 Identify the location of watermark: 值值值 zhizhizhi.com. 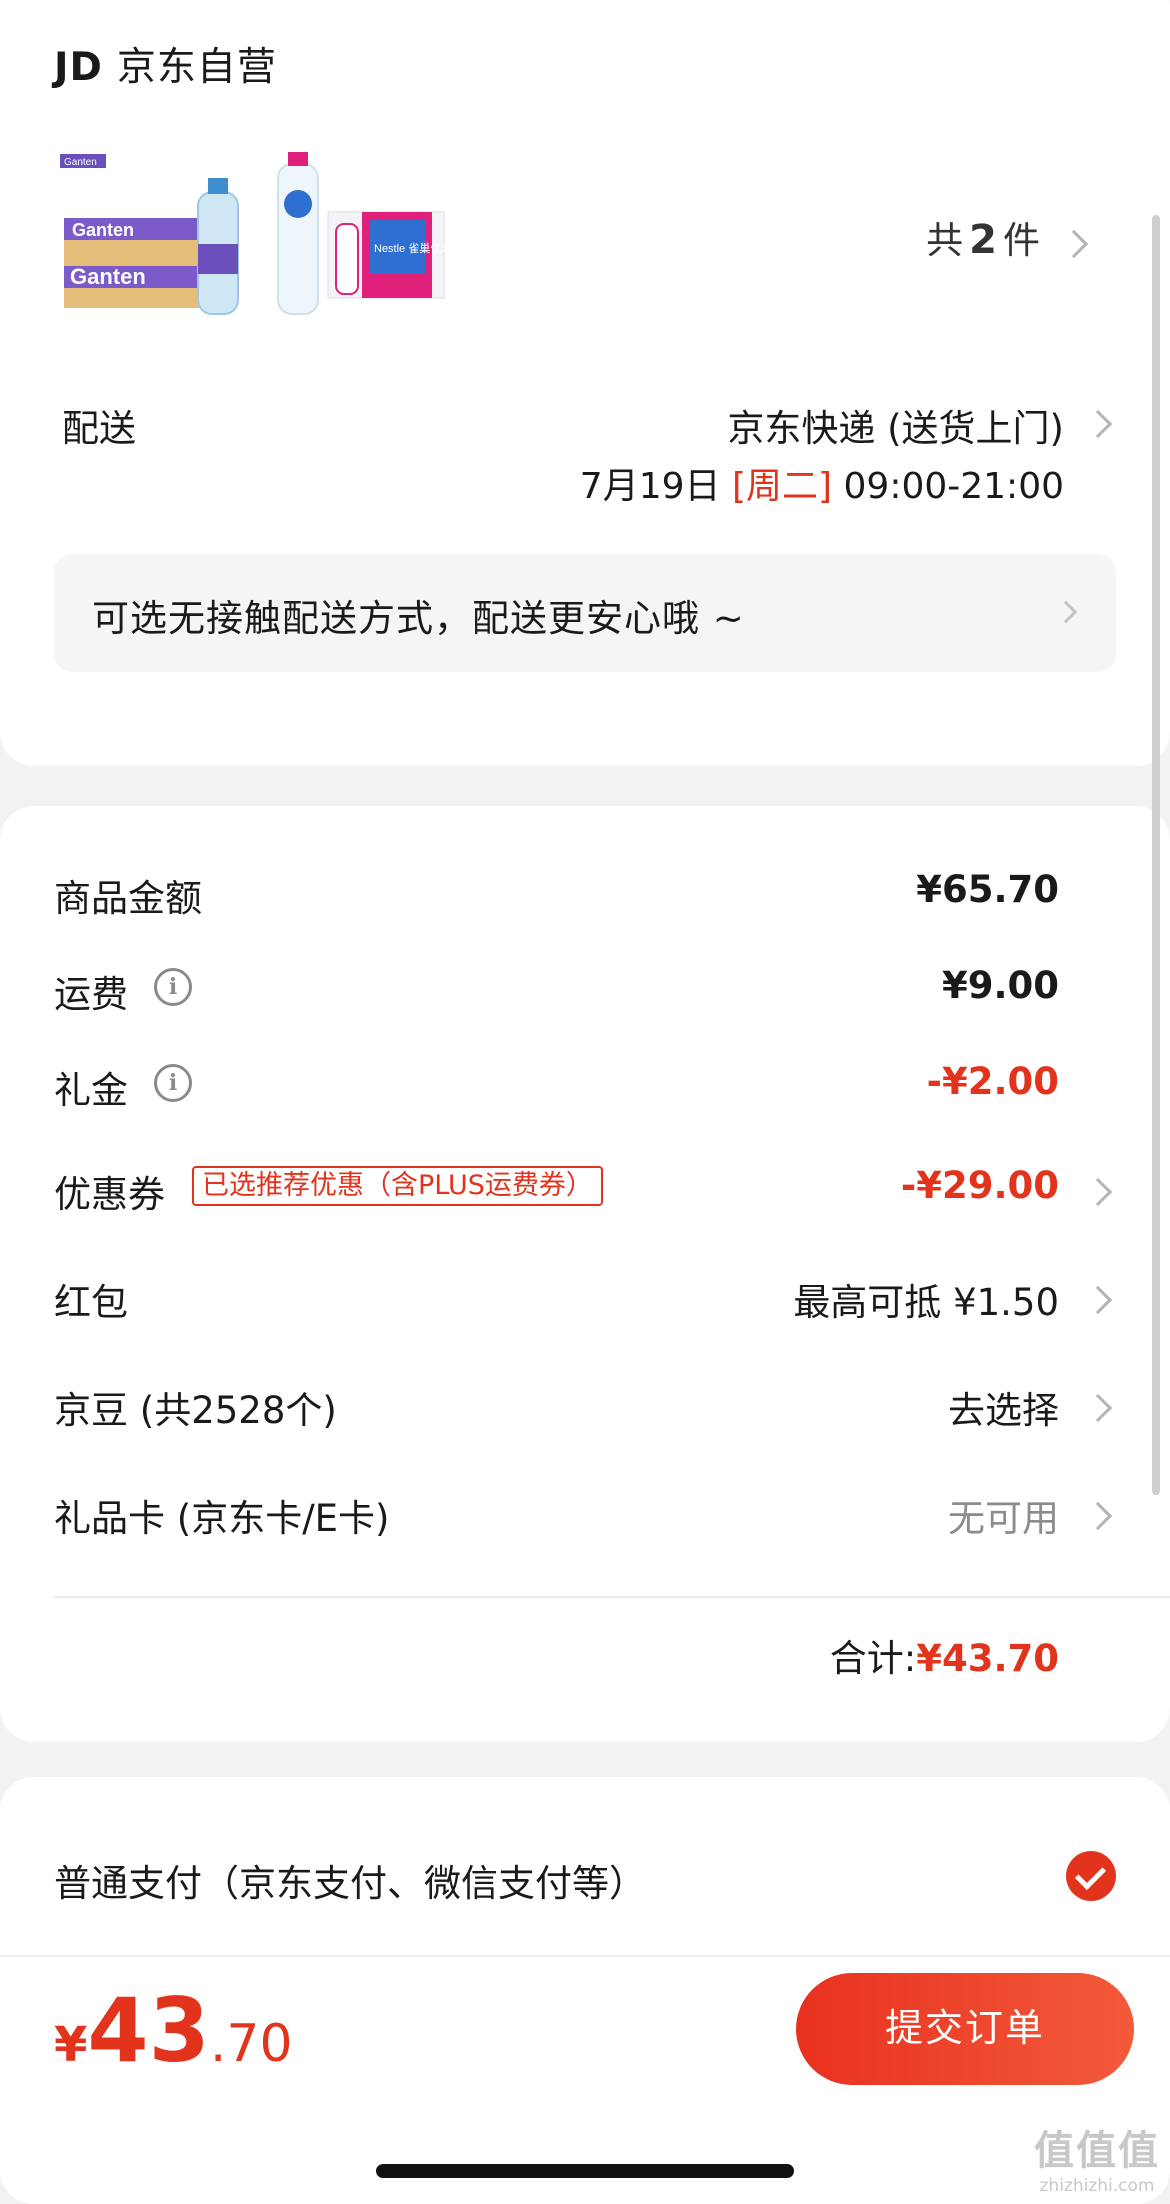
(1097, 2157).